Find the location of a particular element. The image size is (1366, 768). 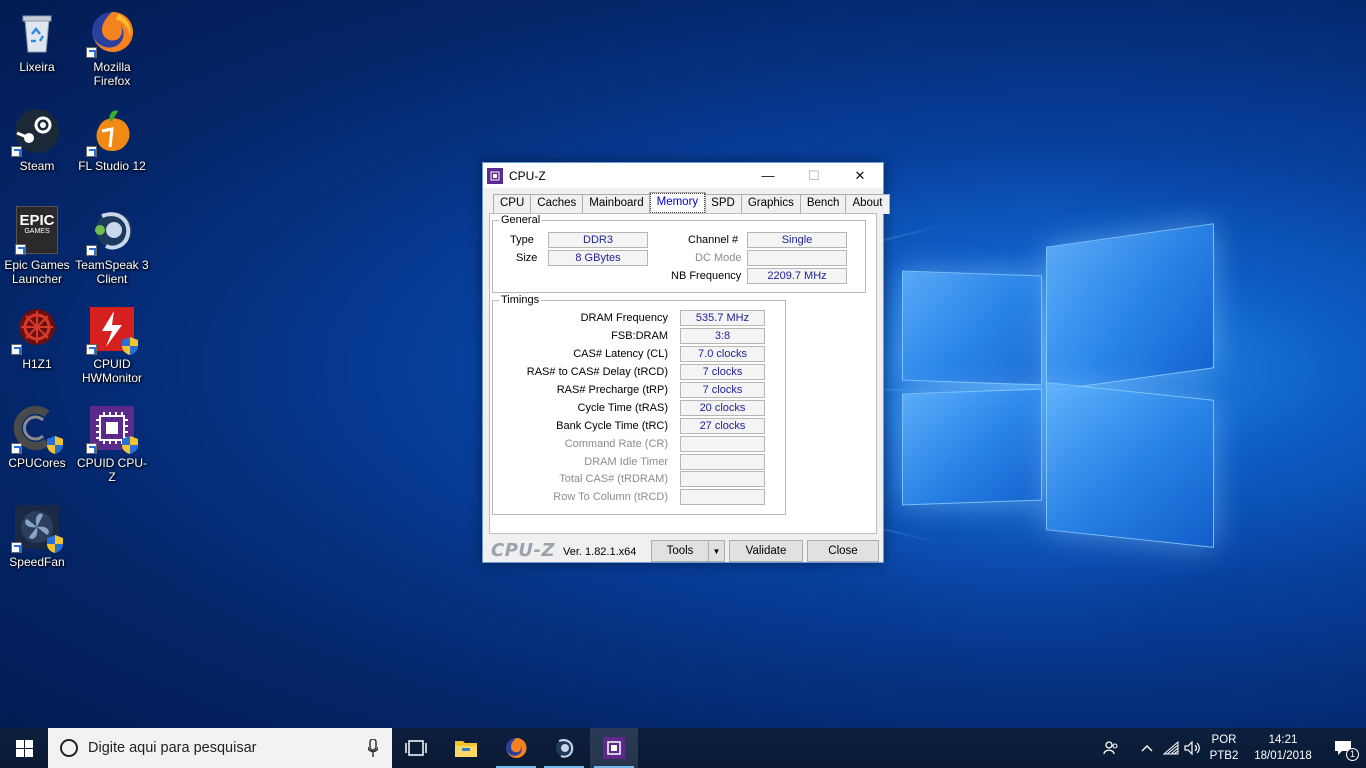

validate-button: Validate is located at coordinates (766, 551).